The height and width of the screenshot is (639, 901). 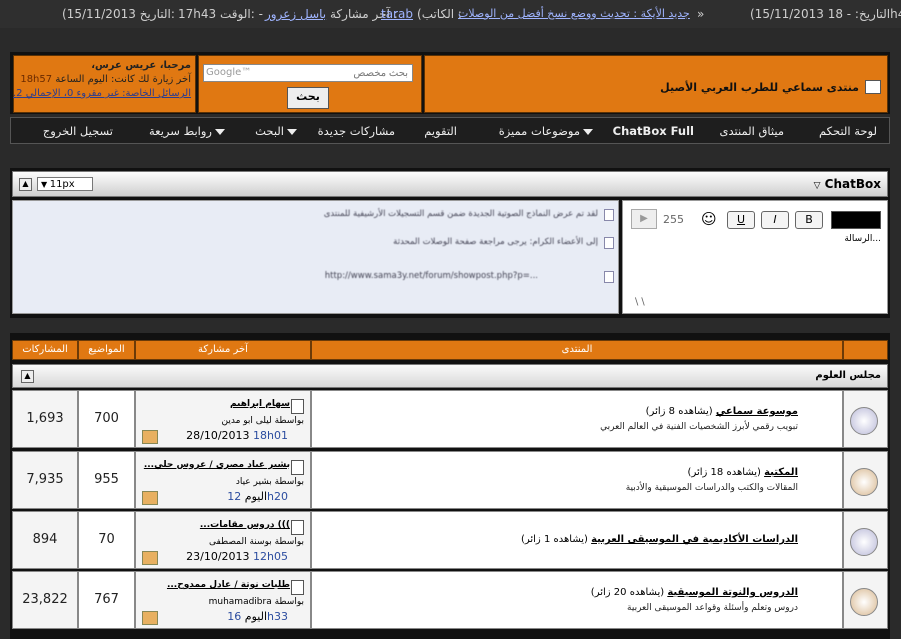 What do you see at coordinates (106, 600) in the screenshot?
I see `threads-count: 767` at bounding box center [106, 600].